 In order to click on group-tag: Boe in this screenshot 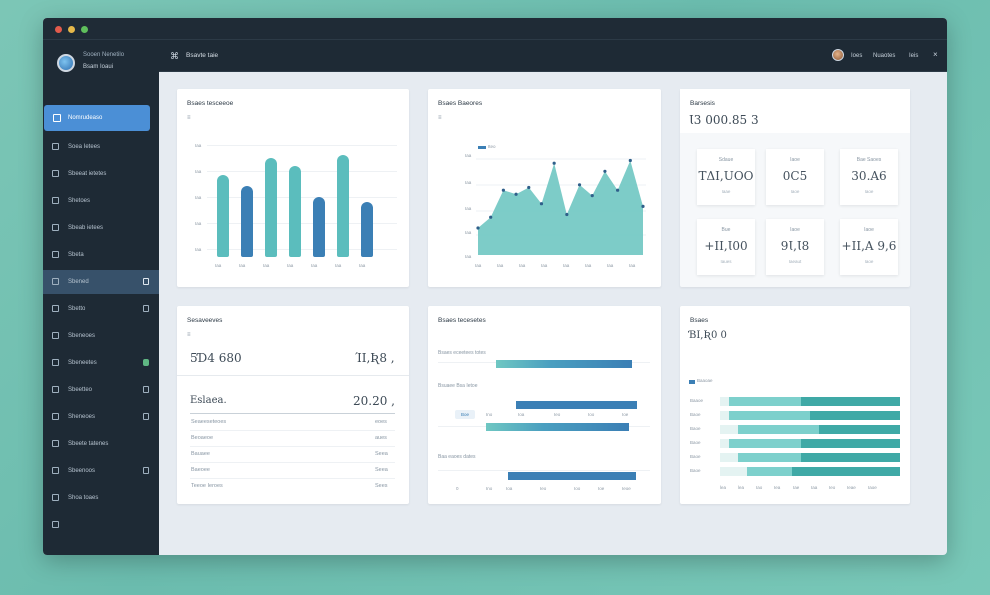, I will do `click(465, 414)`.